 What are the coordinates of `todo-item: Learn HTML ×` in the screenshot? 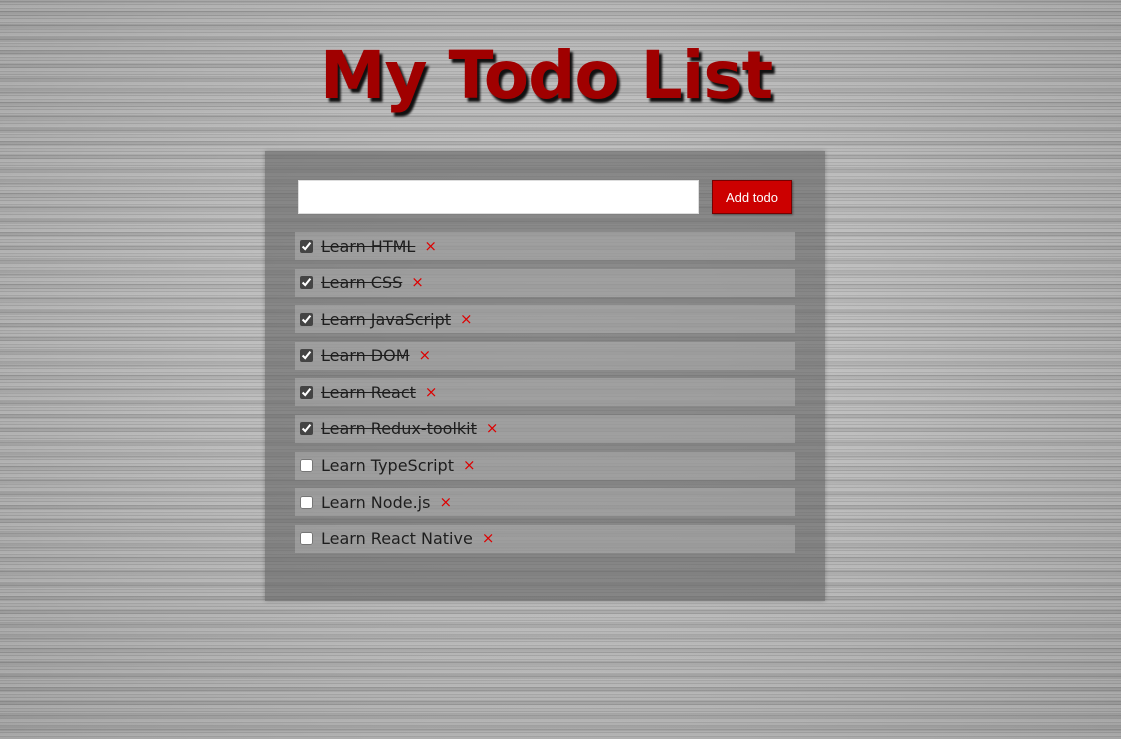 It's located at (545, 246).